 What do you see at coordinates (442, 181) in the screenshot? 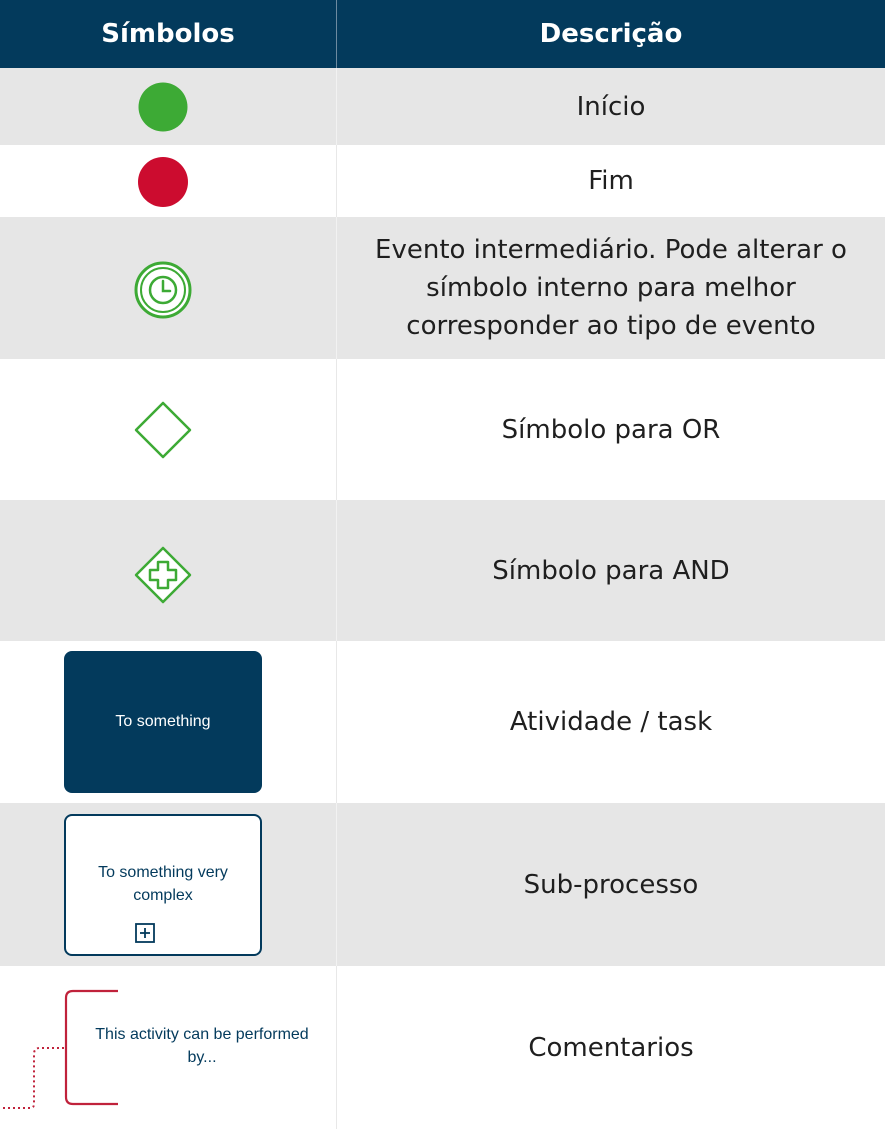
I see `table-row-end: Fim` at bounding box center [442, 181].